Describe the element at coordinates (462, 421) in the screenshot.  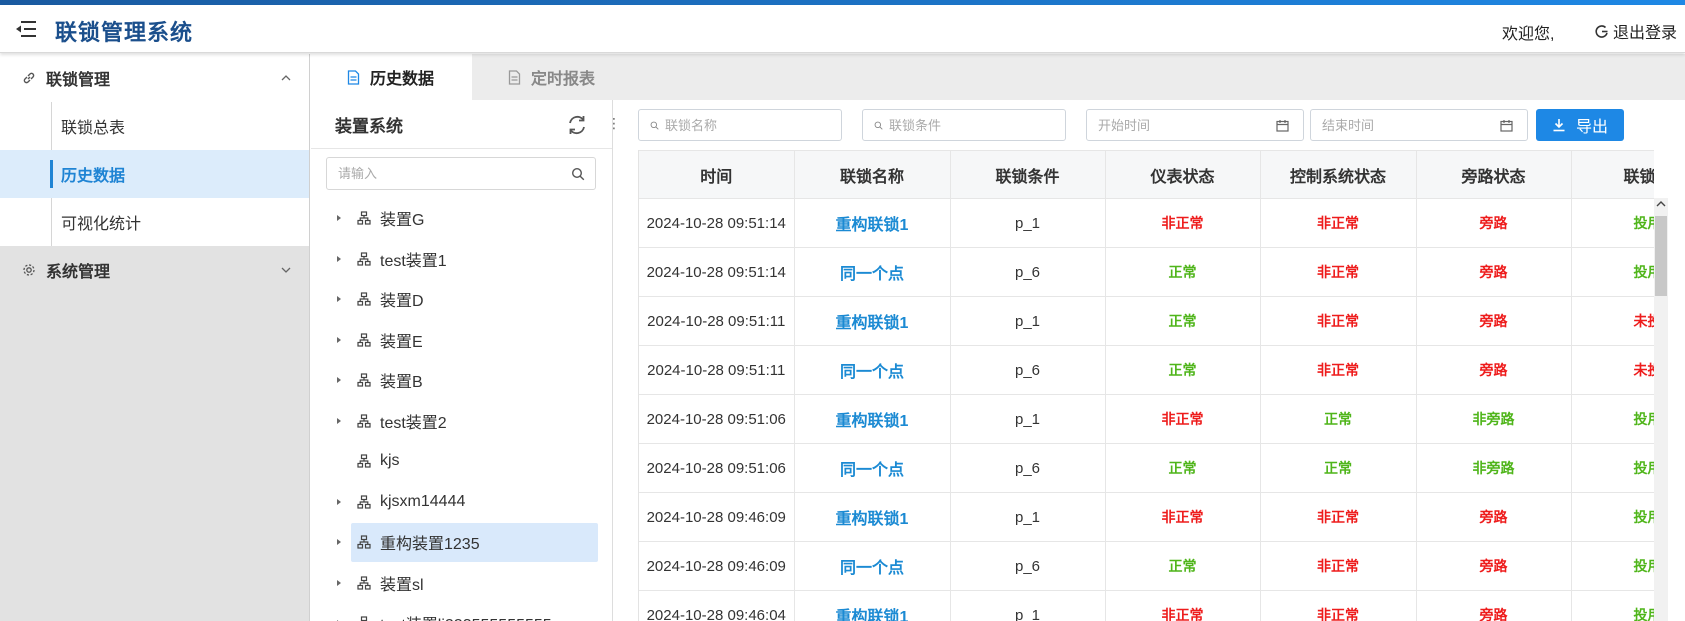
I see `tree-node: test装置2` at that location.